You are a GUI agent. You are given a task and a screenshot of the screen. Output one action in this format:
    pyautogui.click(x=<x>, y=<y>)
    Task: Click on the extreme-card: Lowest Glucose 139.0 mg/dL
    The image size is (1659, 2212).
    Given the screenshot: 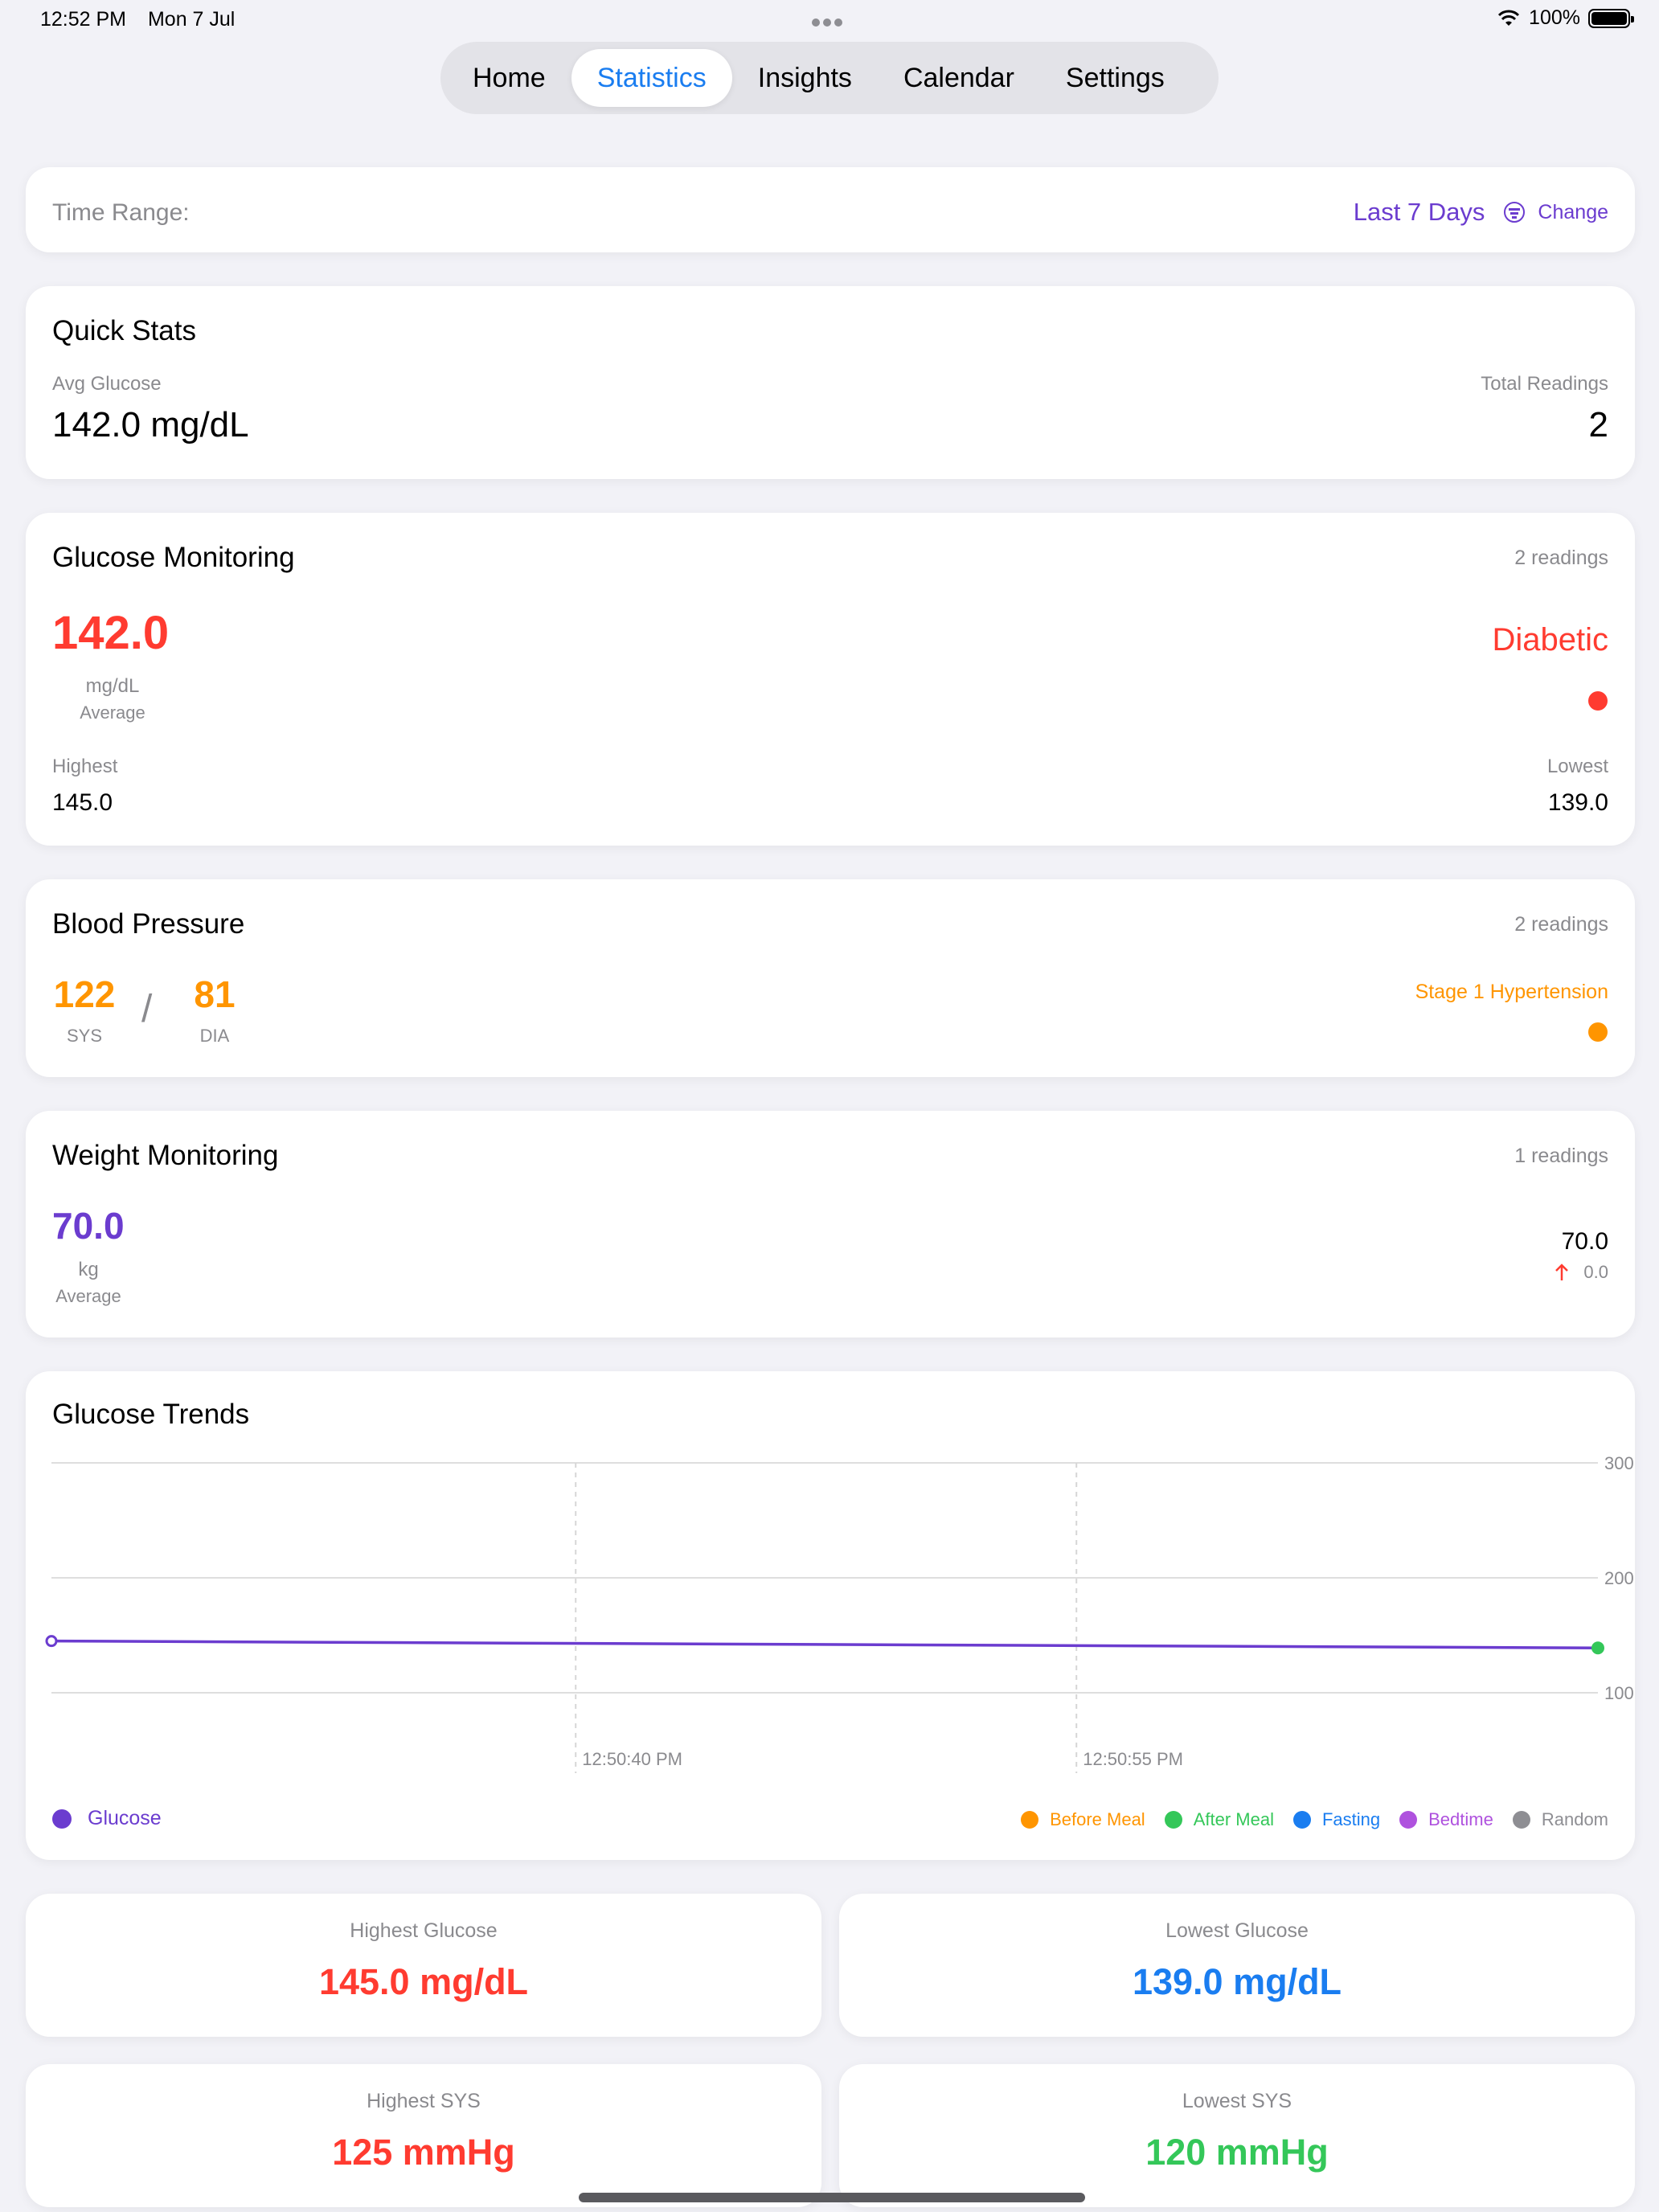 What is the action you would take?
    pyautogui.click(x=1237, y=1965)
    